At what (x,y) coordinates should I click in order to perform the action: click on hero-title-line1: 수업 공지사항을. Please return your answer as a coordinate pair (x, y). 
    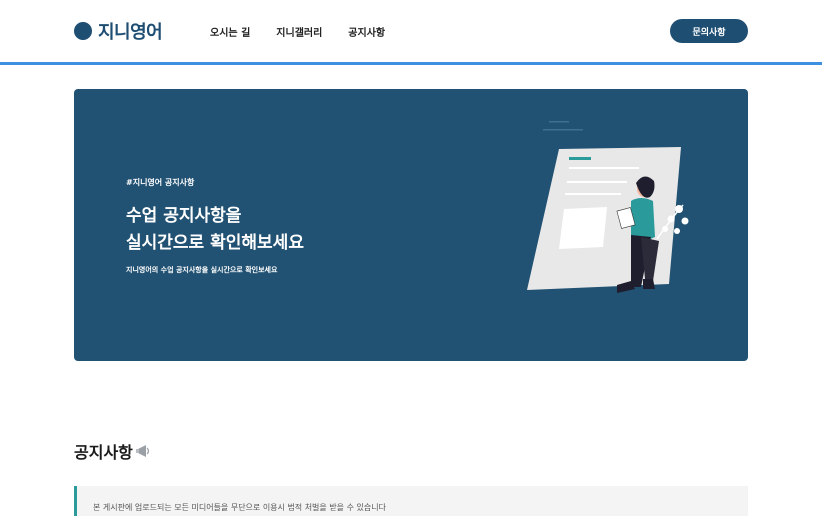
    Looking at the image, I should click on (184, 216).